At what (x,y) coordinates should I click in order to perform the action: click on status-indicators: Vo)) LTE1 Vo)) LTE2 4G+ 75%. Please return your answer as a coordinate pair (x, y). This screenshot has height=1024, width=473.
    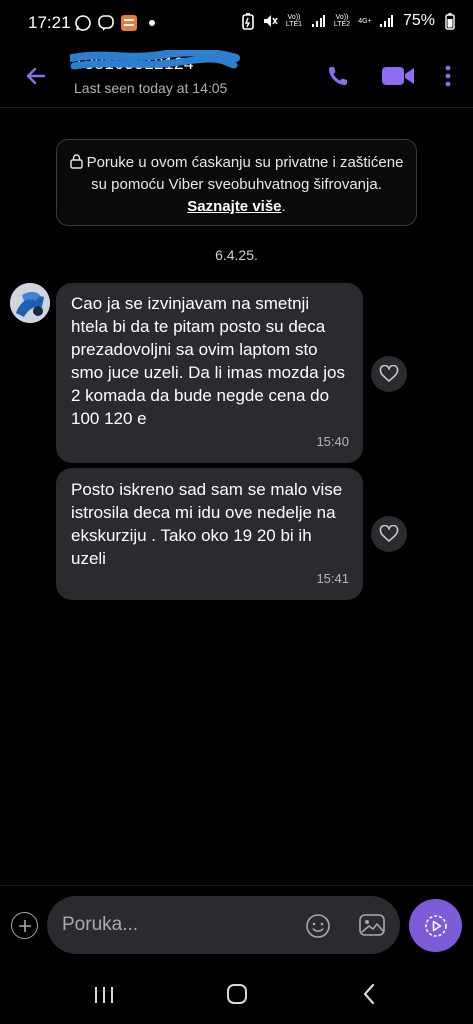
    Looking at the image, I should click on (349, 21).